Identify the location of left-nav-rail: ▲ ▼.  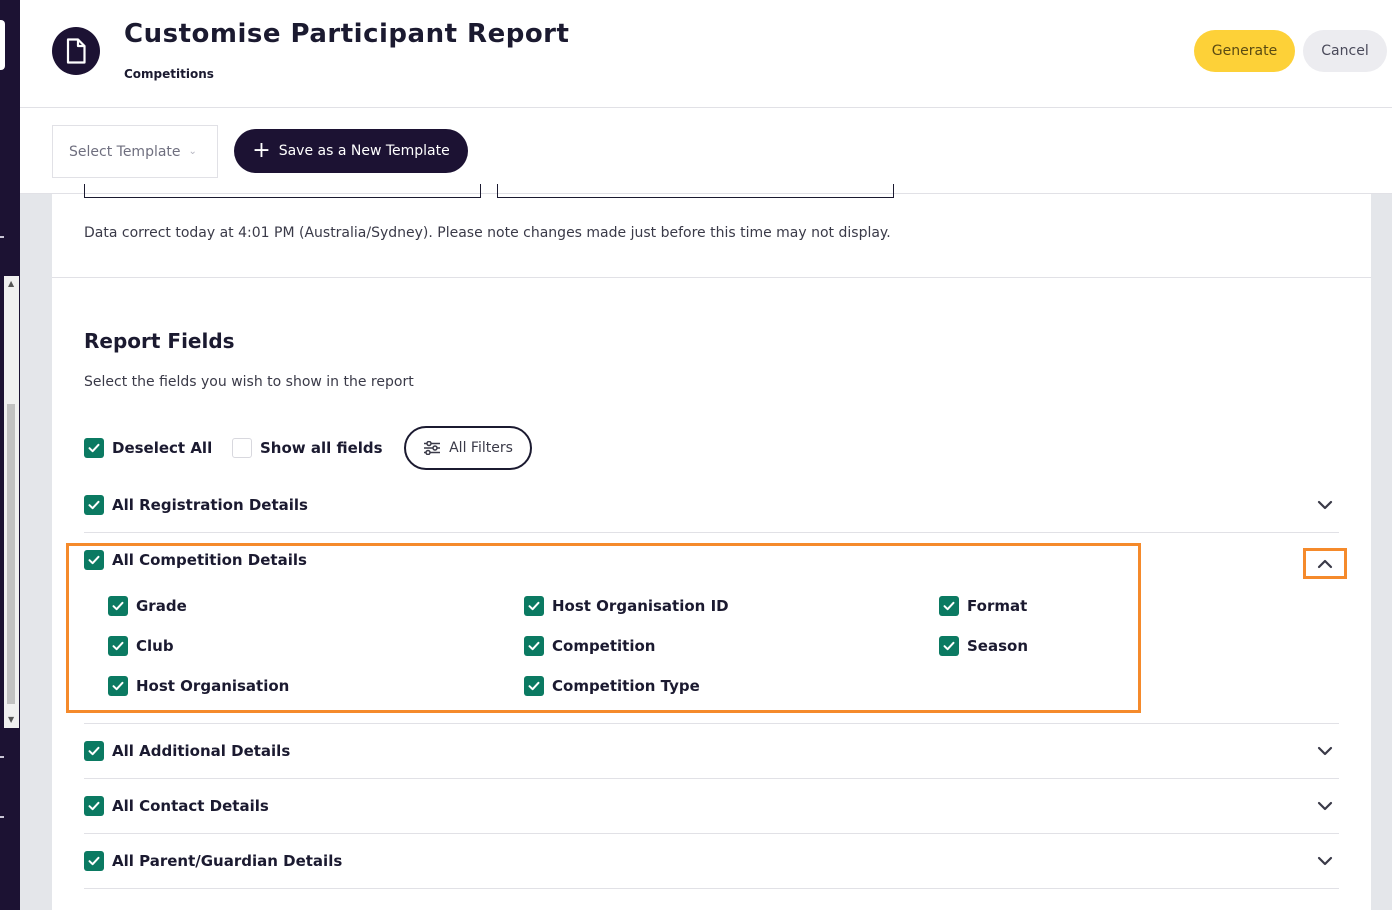
(10, 455).